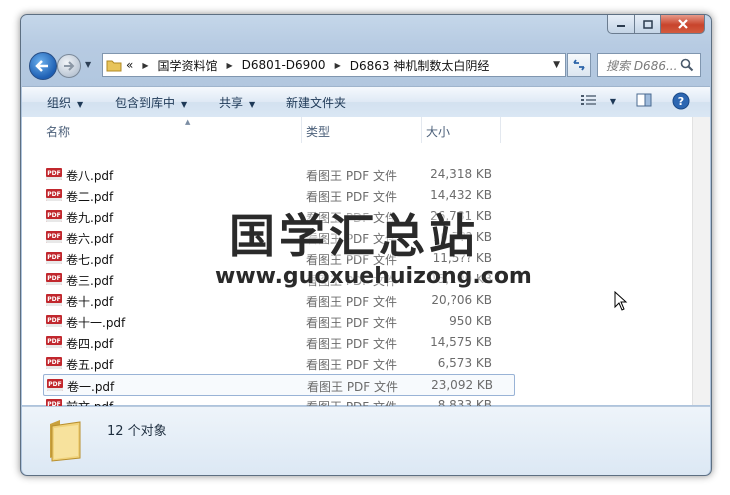 This screenshot has height=495, width=730. What do you see at coordinates (151, 102) in the screenshot?
I see `include-in-library-button: 包含到库中 ▼` at bounding box center [151, 102].